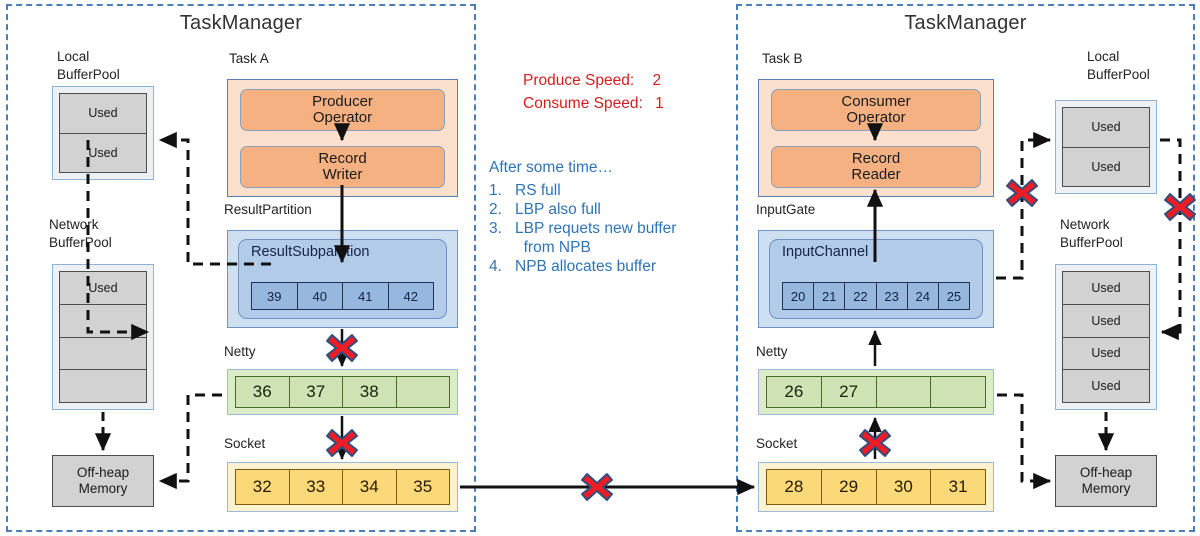  I want to click on buffer-slot: 29, so click(849, 487).